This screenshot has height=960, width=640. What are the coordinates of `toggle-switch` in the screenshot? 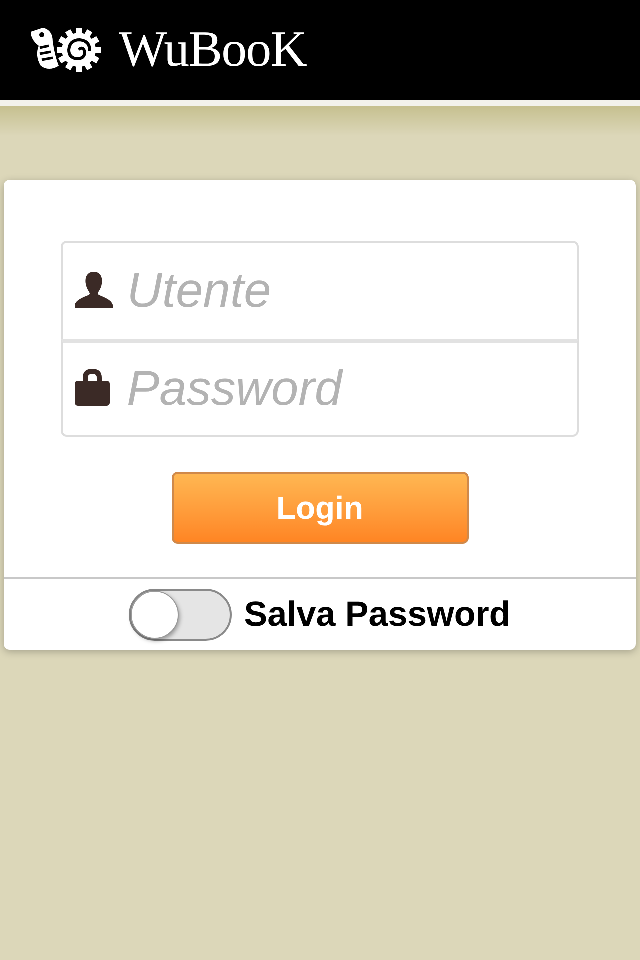 It's located at (180, 614).